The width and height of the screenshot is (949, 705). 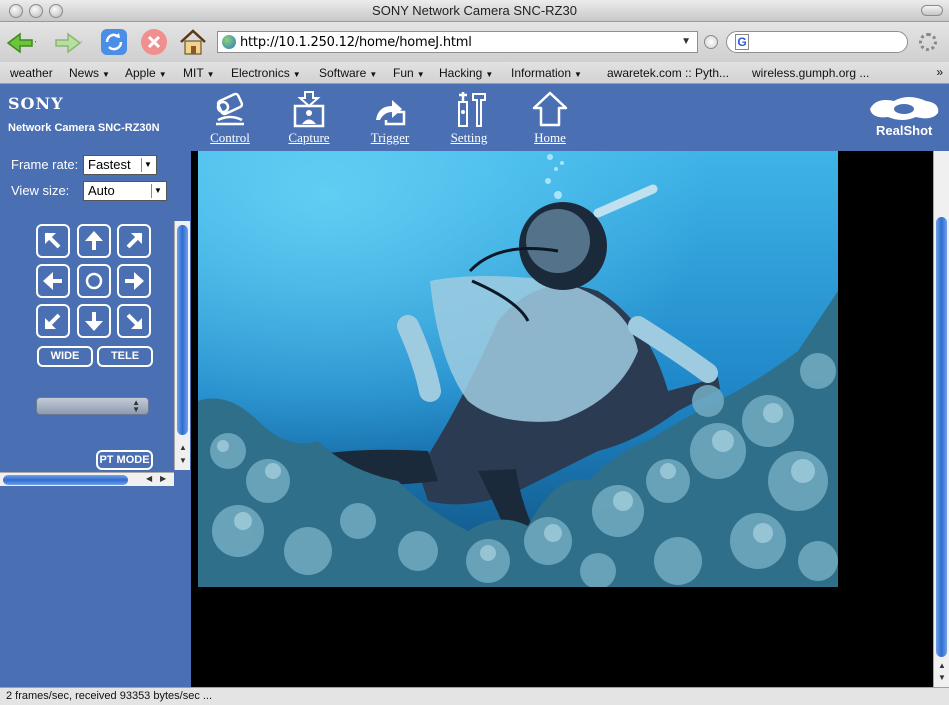 What do you see at coordinates (36, 11) in the screenshot?
I see `minimize-window-button` at bounding box center [36, 11].